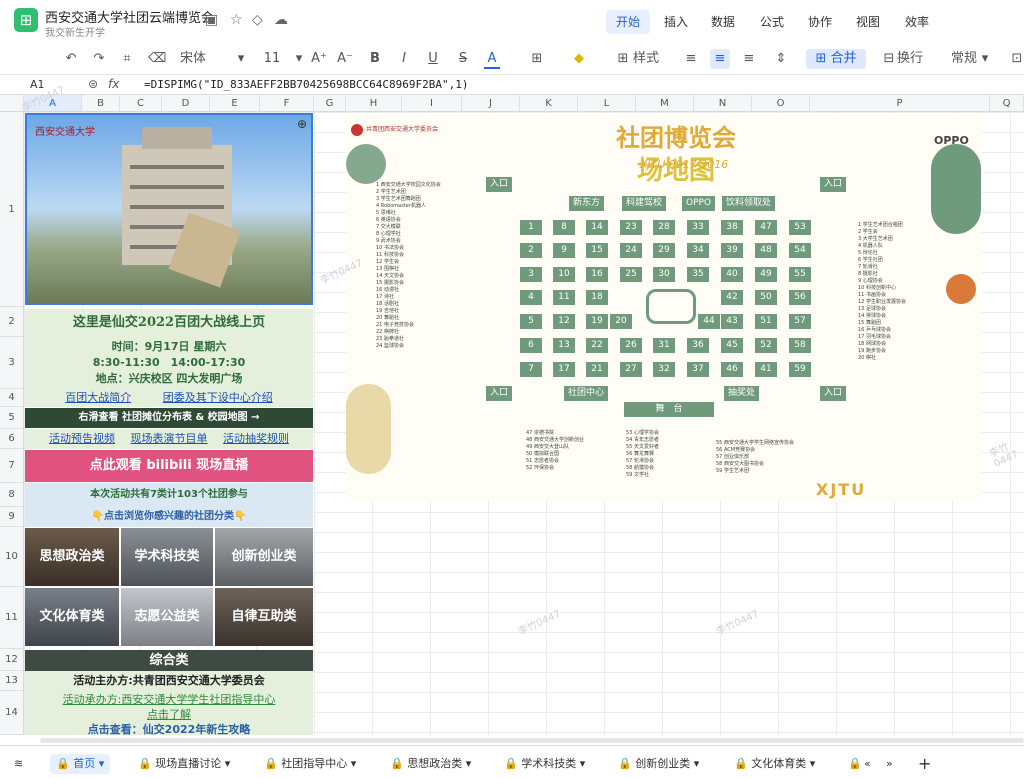 The height and width of the screenshot is (778, 1024). I want to click on row-header-11: 11, so click(12, 618).